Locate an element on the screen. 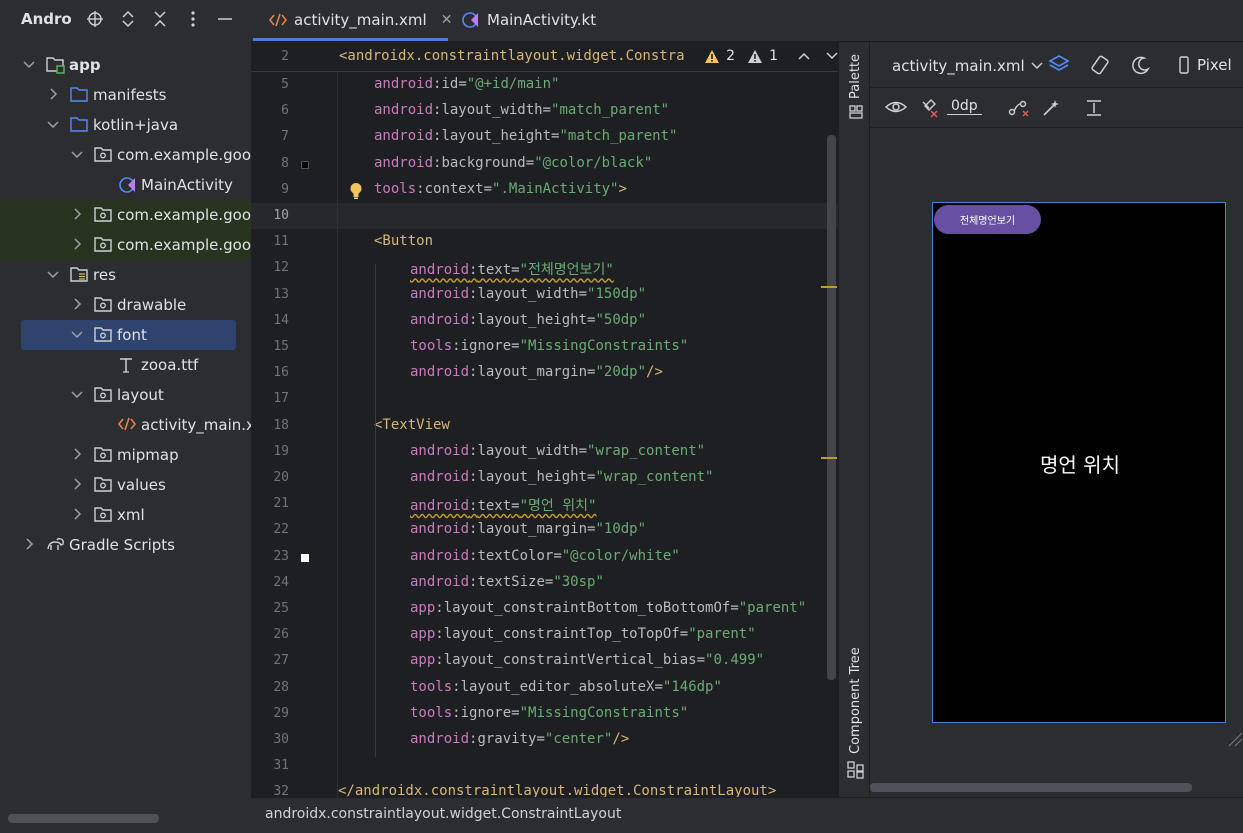  preview-button: 전체명언보기 is located at coordinates (987, 219).